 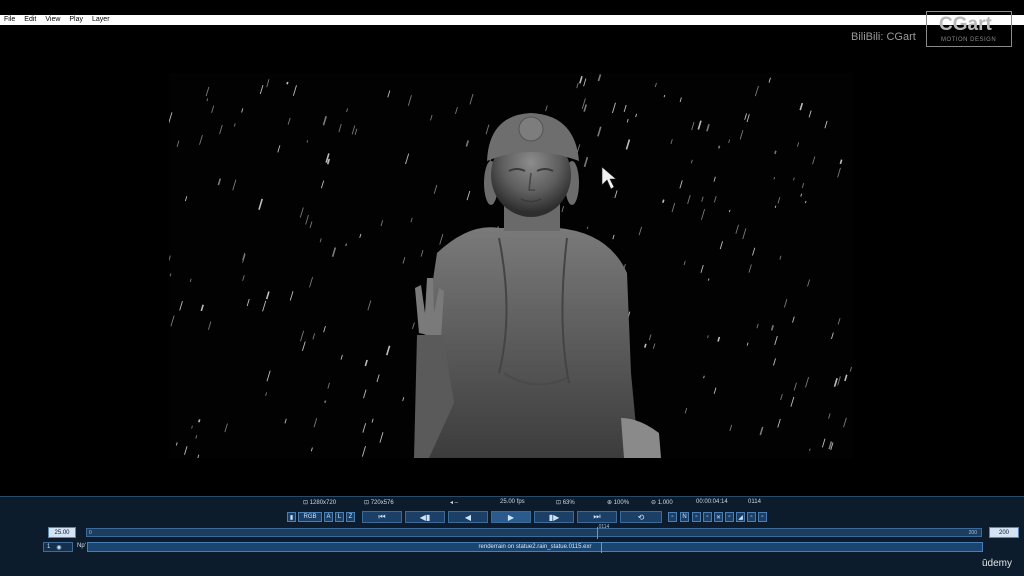 I want to click on layer-np-label: Np', so click(x=81, y=546).